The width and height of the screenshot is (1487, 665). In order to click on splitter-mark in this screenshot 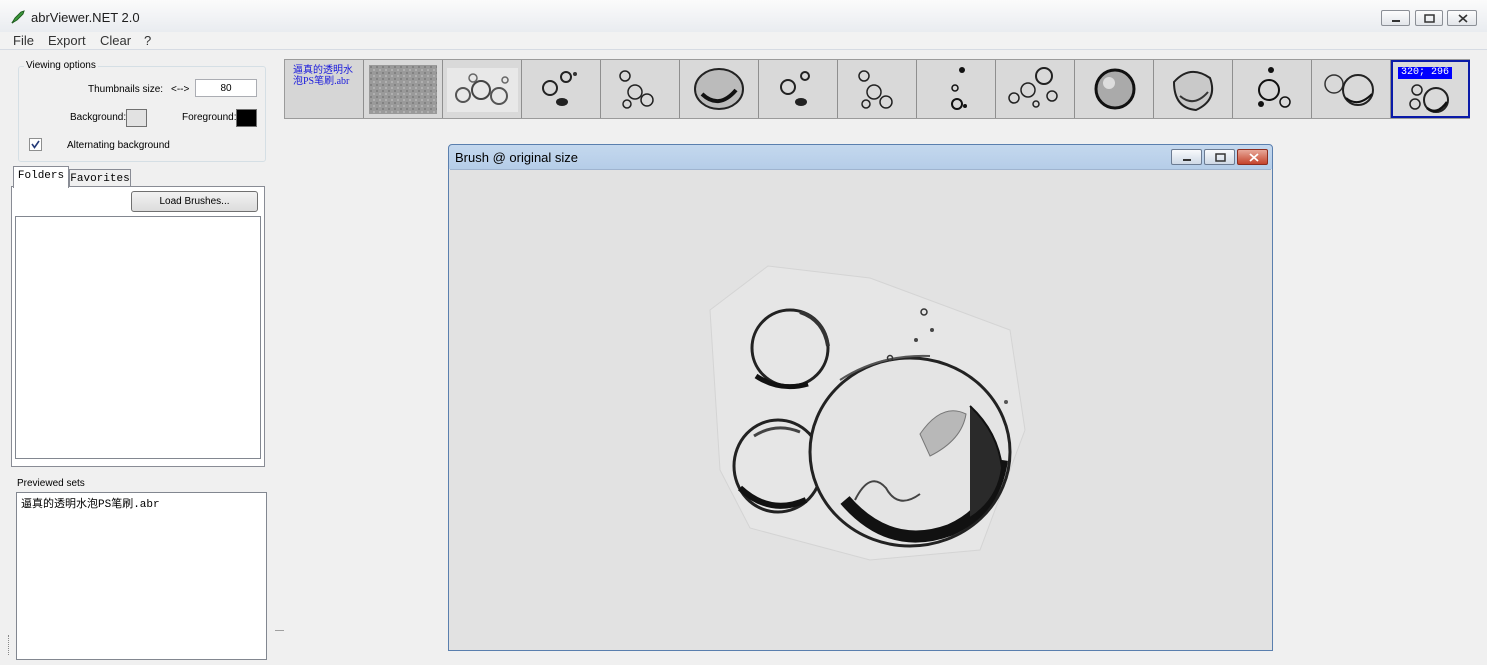, I will do `click(279, 630)`.